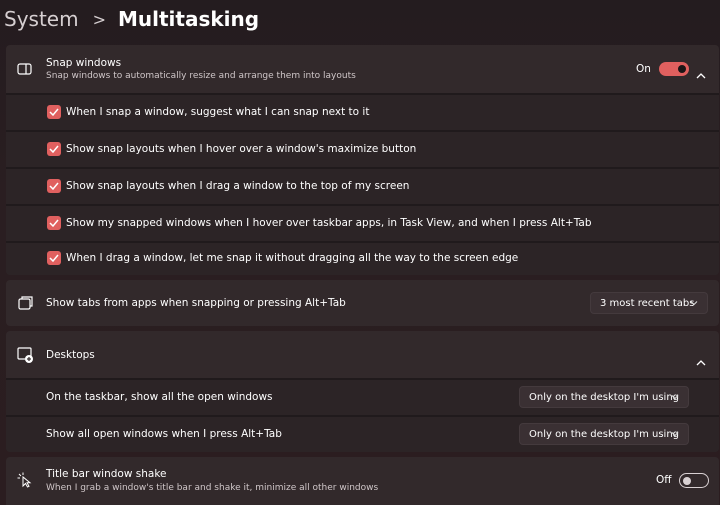 This screenshot has height=505, width=720. I want to click on desktops-alttab-value: Only on the desktop I'm using, so click(604, 434).